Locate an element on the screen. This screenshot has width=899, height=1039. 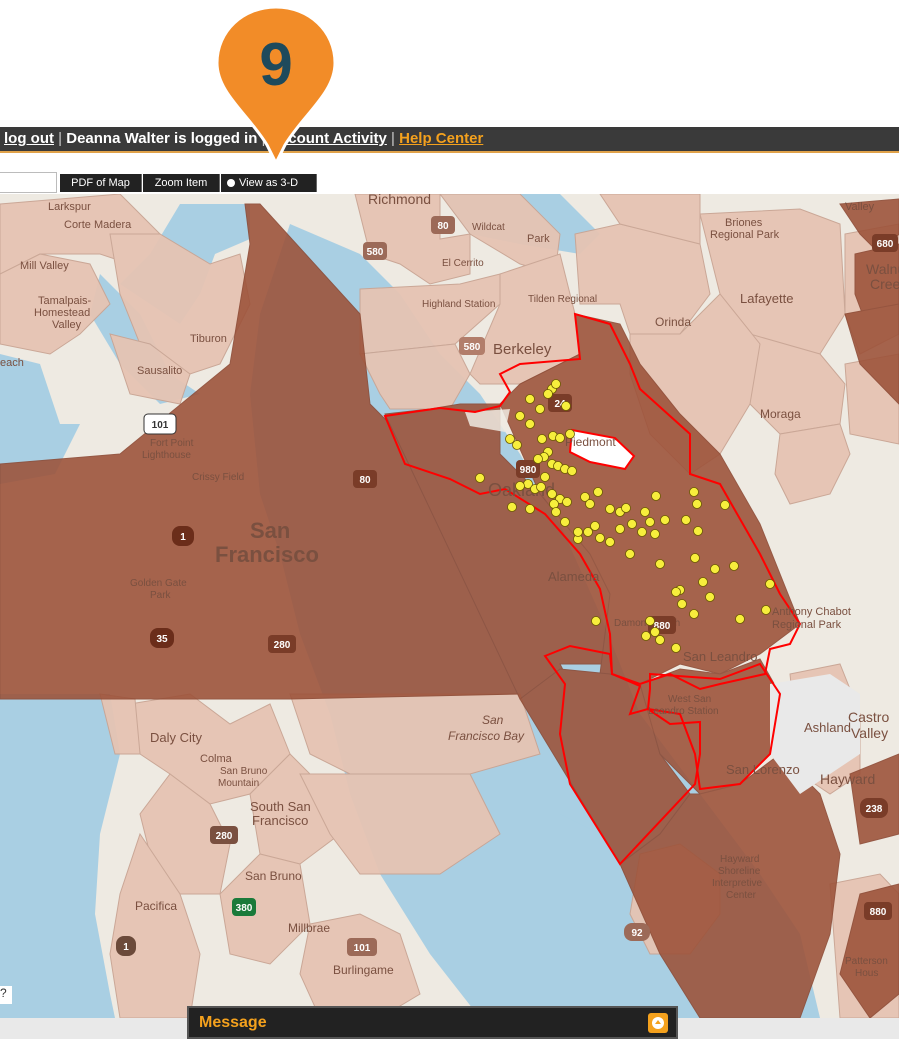
zoom-item-button: Zoom Item is located at coordinates (181, 183).